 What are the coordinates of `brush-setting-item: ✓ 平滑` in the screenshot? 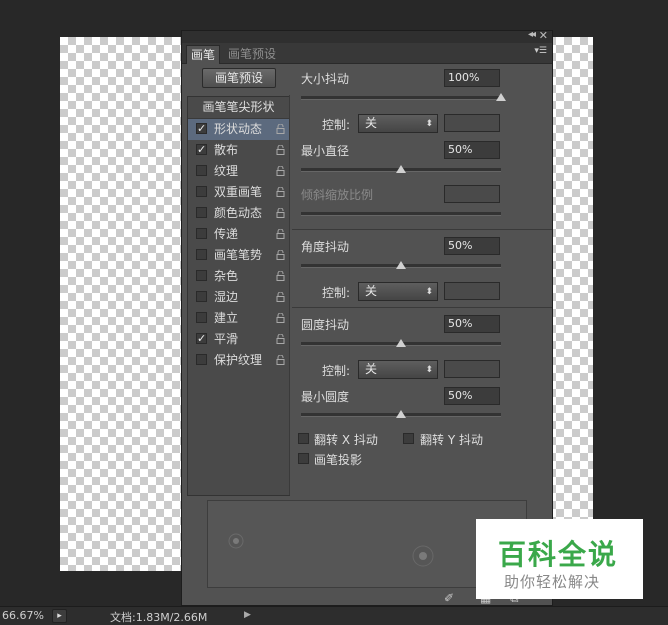 It's located at (238, 339).